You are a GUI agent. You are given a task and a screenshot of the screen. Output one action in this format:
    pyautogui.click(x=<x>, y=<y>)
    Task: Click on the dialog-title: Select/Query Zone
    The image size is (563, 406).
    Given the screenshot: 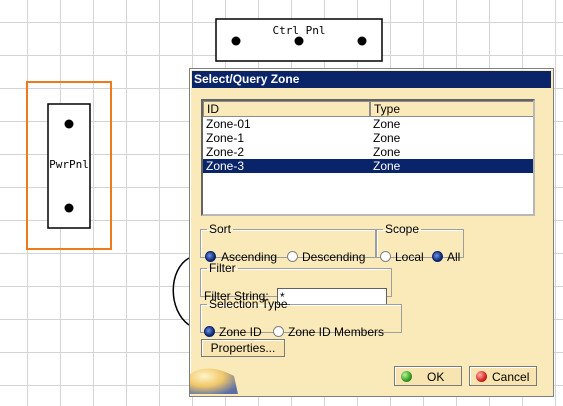 What is the action you would take?
    pyautogui.click(x=247, y=79)
    